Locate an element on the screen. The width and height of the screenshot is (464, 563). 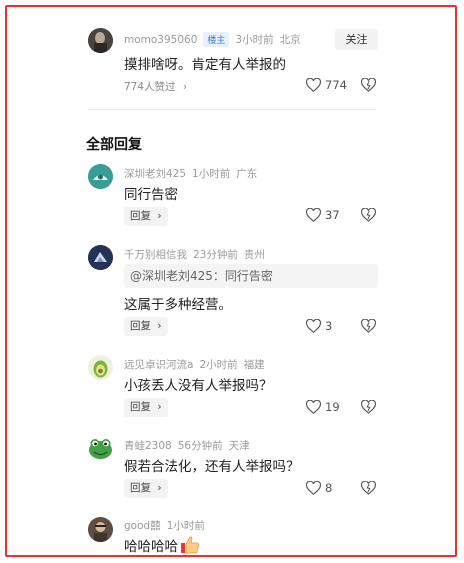
divider is located at coordinates (232, 109).